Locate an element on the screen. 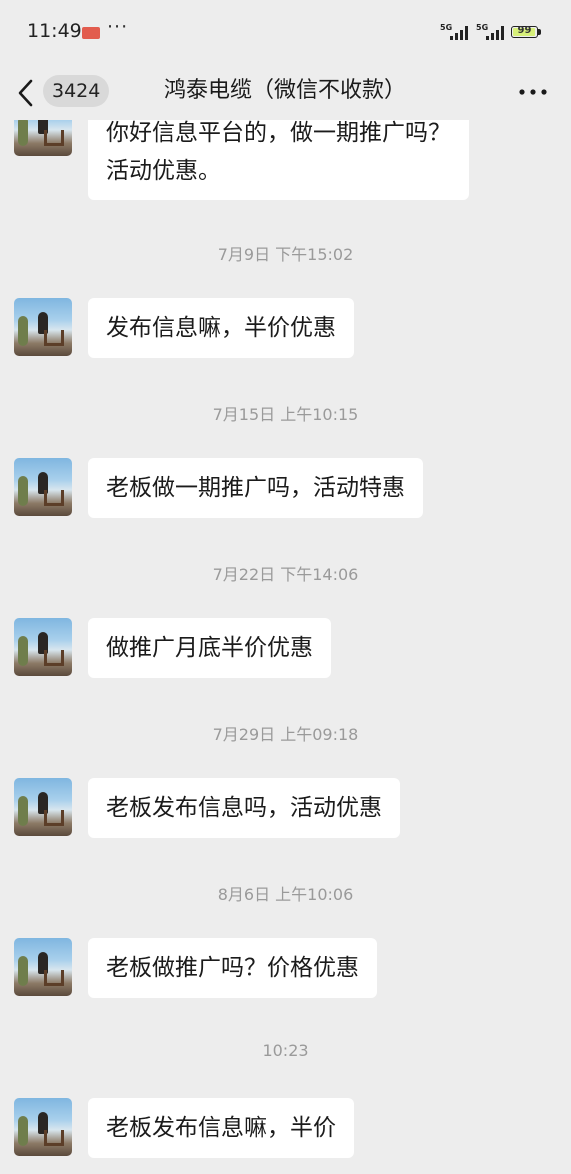 The image size is (571, 1174). message-bubble: 老板发布信息吗，活动优惠 is located at coordinates (244, 808).